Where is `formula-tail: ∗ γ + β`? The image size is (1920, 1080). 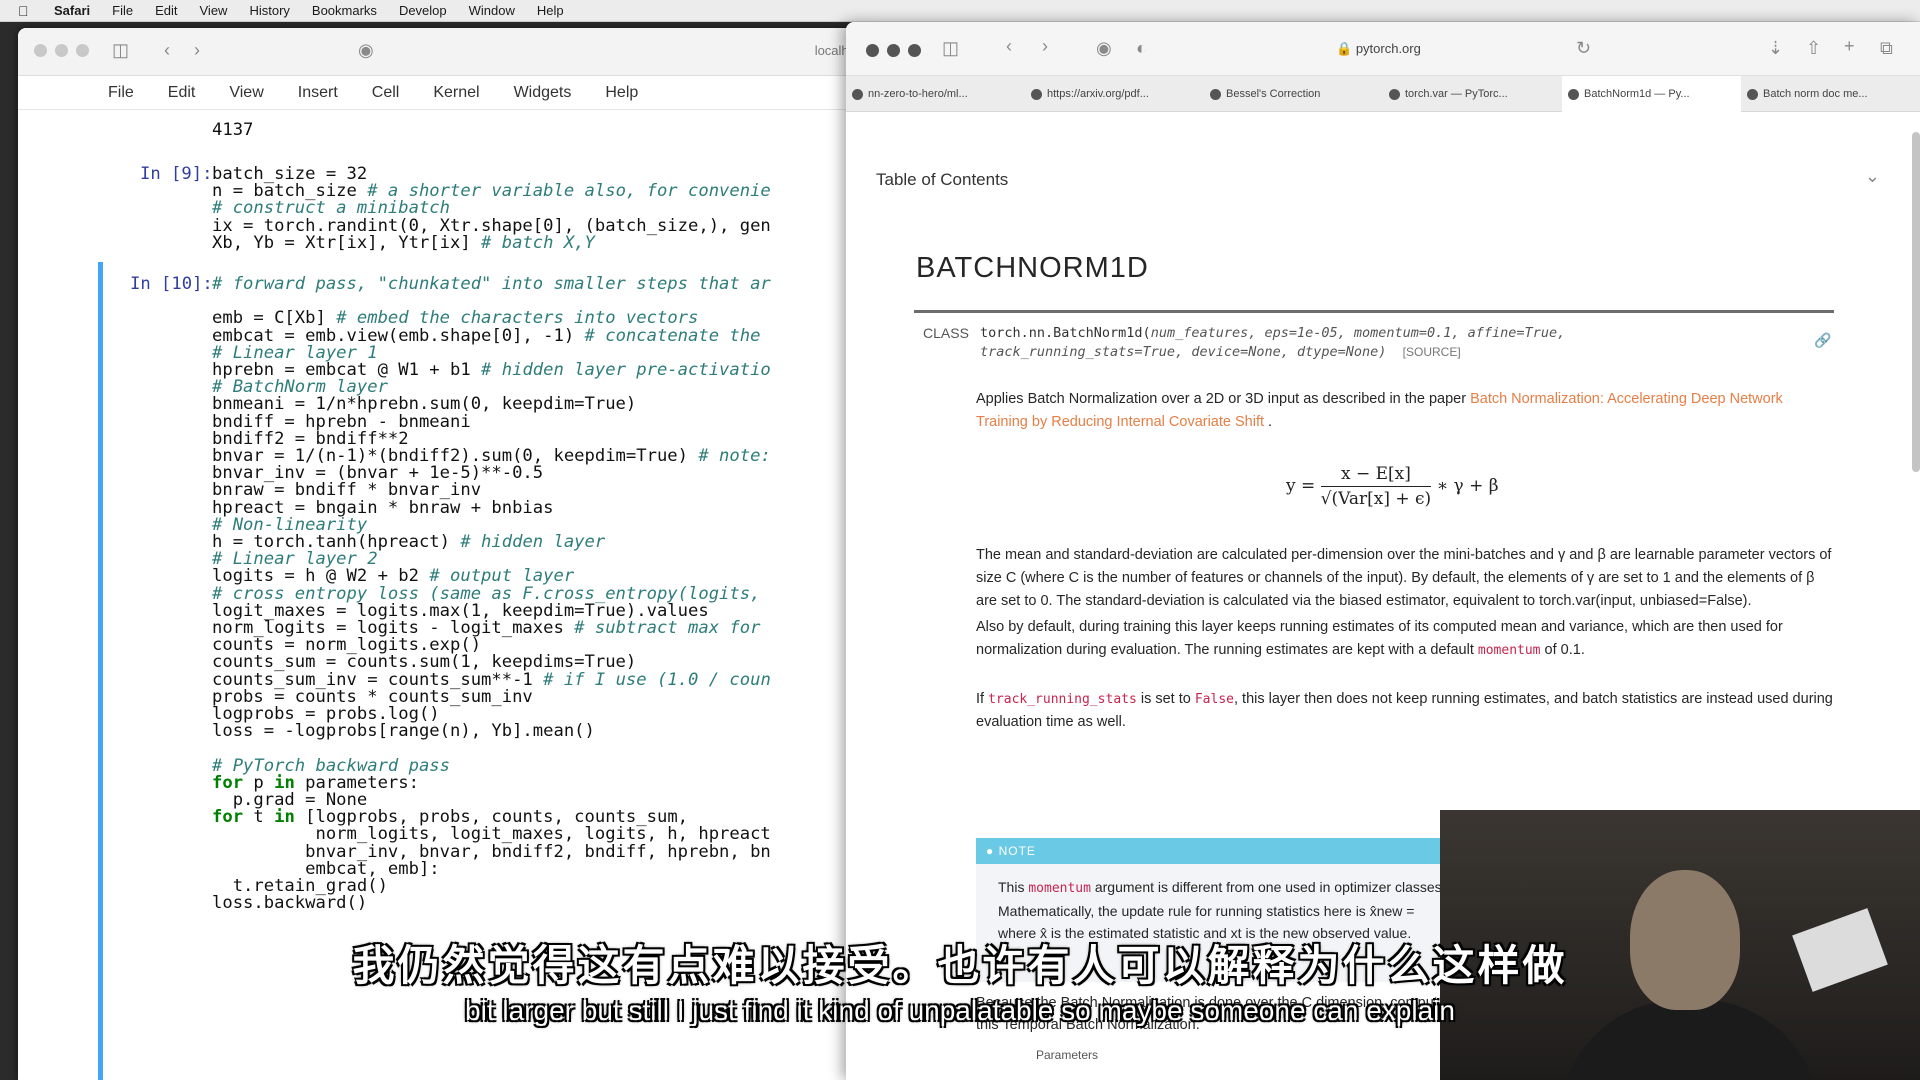
formula-tail: ∗ γ + β is located at coordinates (1467, 486).